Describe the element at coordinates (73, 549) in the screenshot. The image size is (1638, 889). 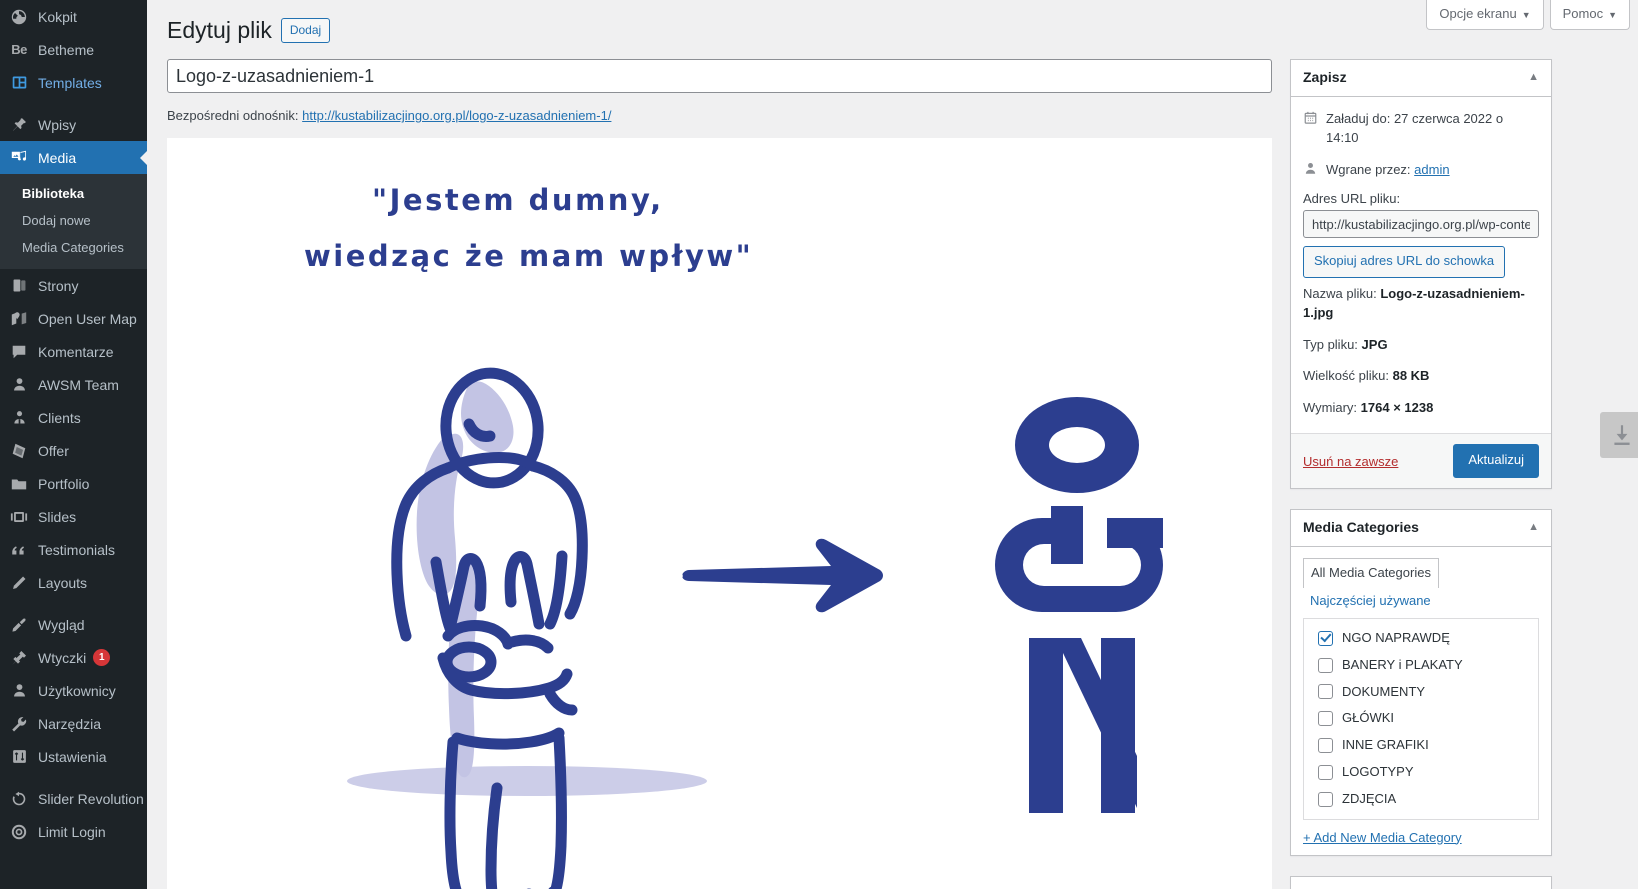
I see `sidebar-item-testimonials: Testimonials` at that location.